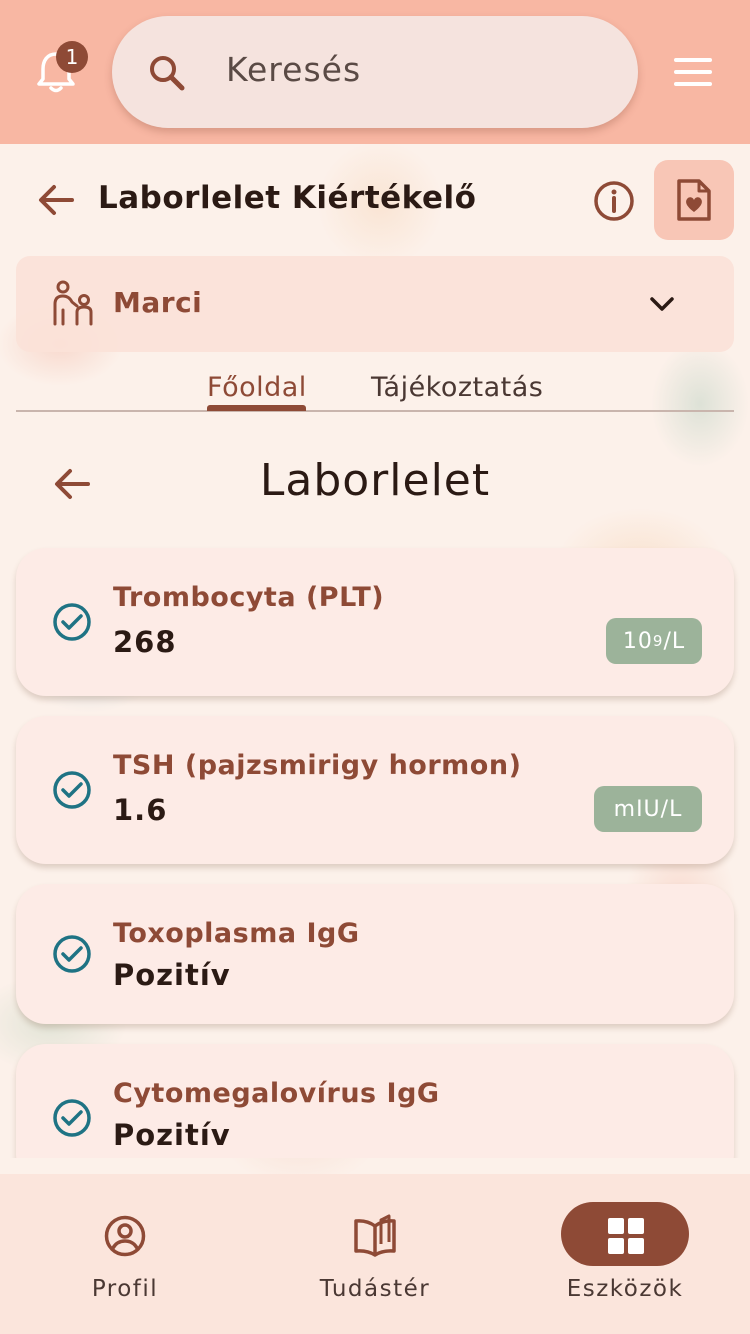 The image size is (750, 1334). Describe the element at coordinates (375, 790) in the screenshot. I see `lab-result-card: TSH (pajzsmirigy hormon) 1.6 mIU/L` at that location.